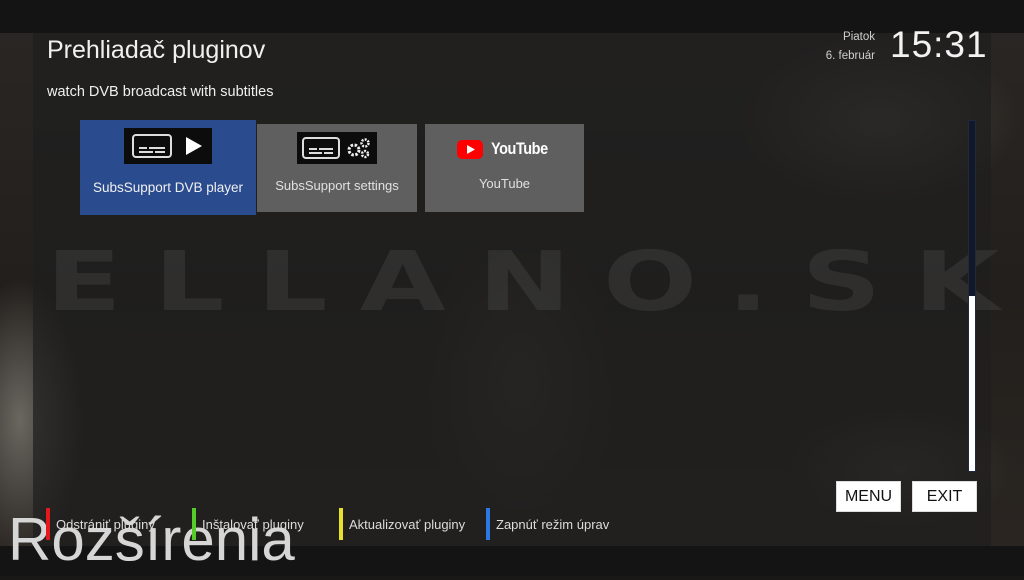 This screenshot has height=580, width=1024. Describe the element at coordinates (944, 496) in the screenshot. I see `exit-button: EXIT` at that location.